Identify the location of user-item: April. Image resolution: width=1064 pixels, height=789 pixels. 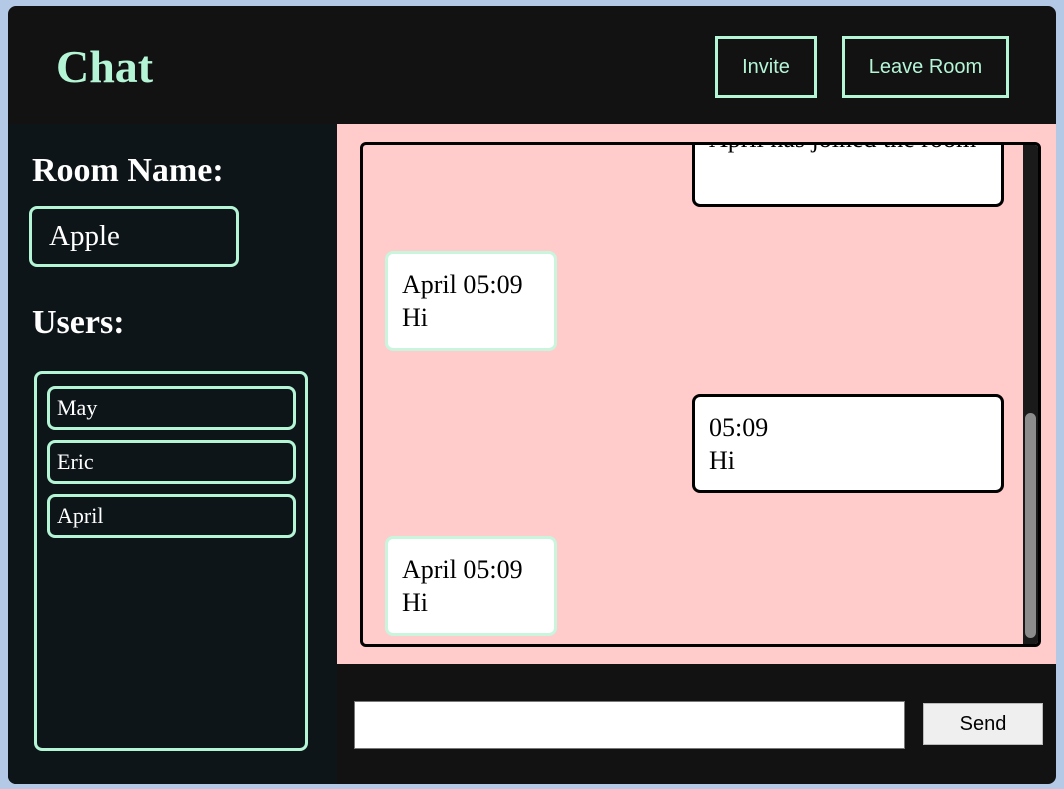
(171, 516).